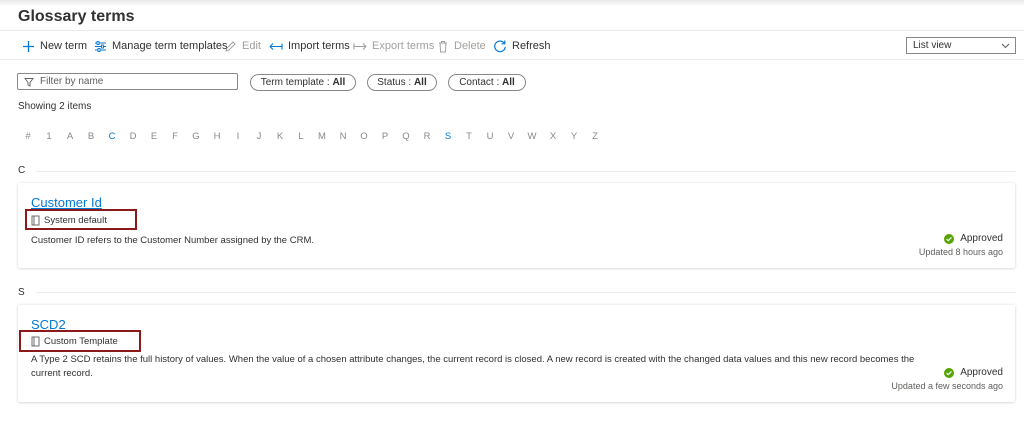  Describe the element at coordinates (595, 136) in the screenshot. I see `alpha-item: Z` at that location.